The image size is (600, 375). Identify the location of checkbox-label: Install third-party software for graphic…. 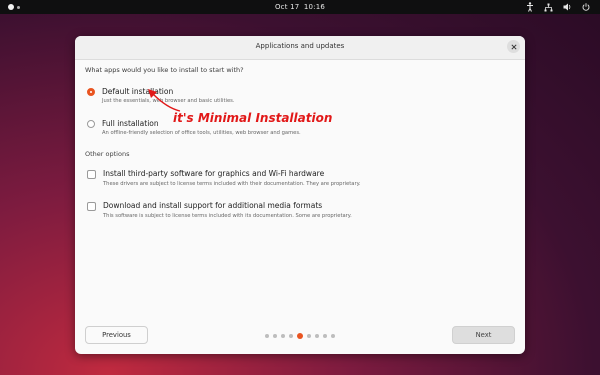
(214, 173).